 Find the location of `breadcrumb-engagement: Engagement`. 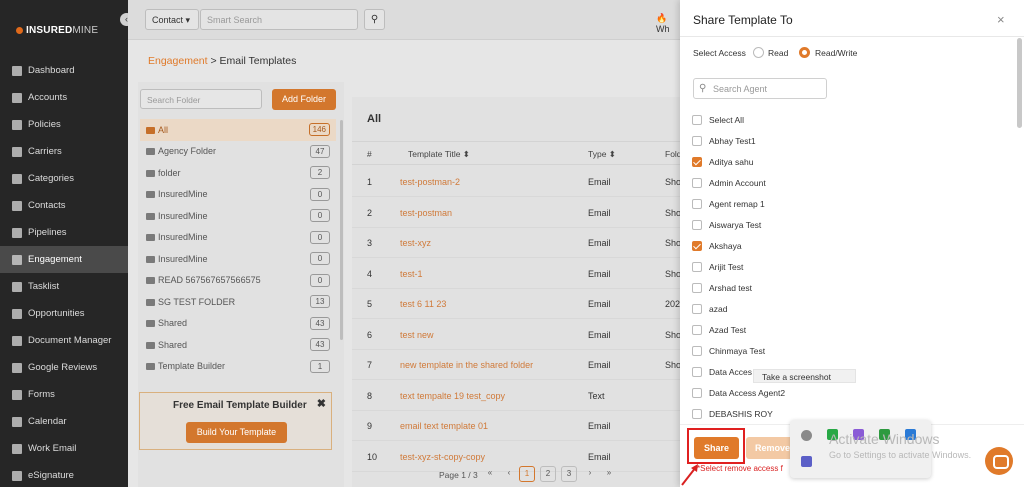

breadcrumb-engagement: Engagement is located at coordinates (178, 61).